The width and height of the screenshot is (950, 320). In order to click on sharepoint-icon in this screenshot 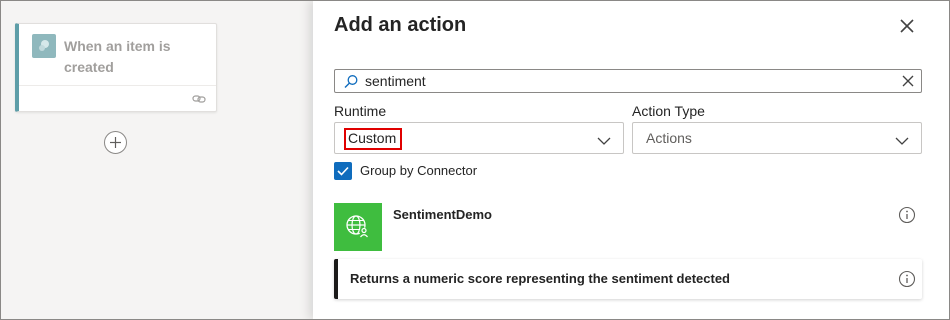, I will do `click(44, 46)`.